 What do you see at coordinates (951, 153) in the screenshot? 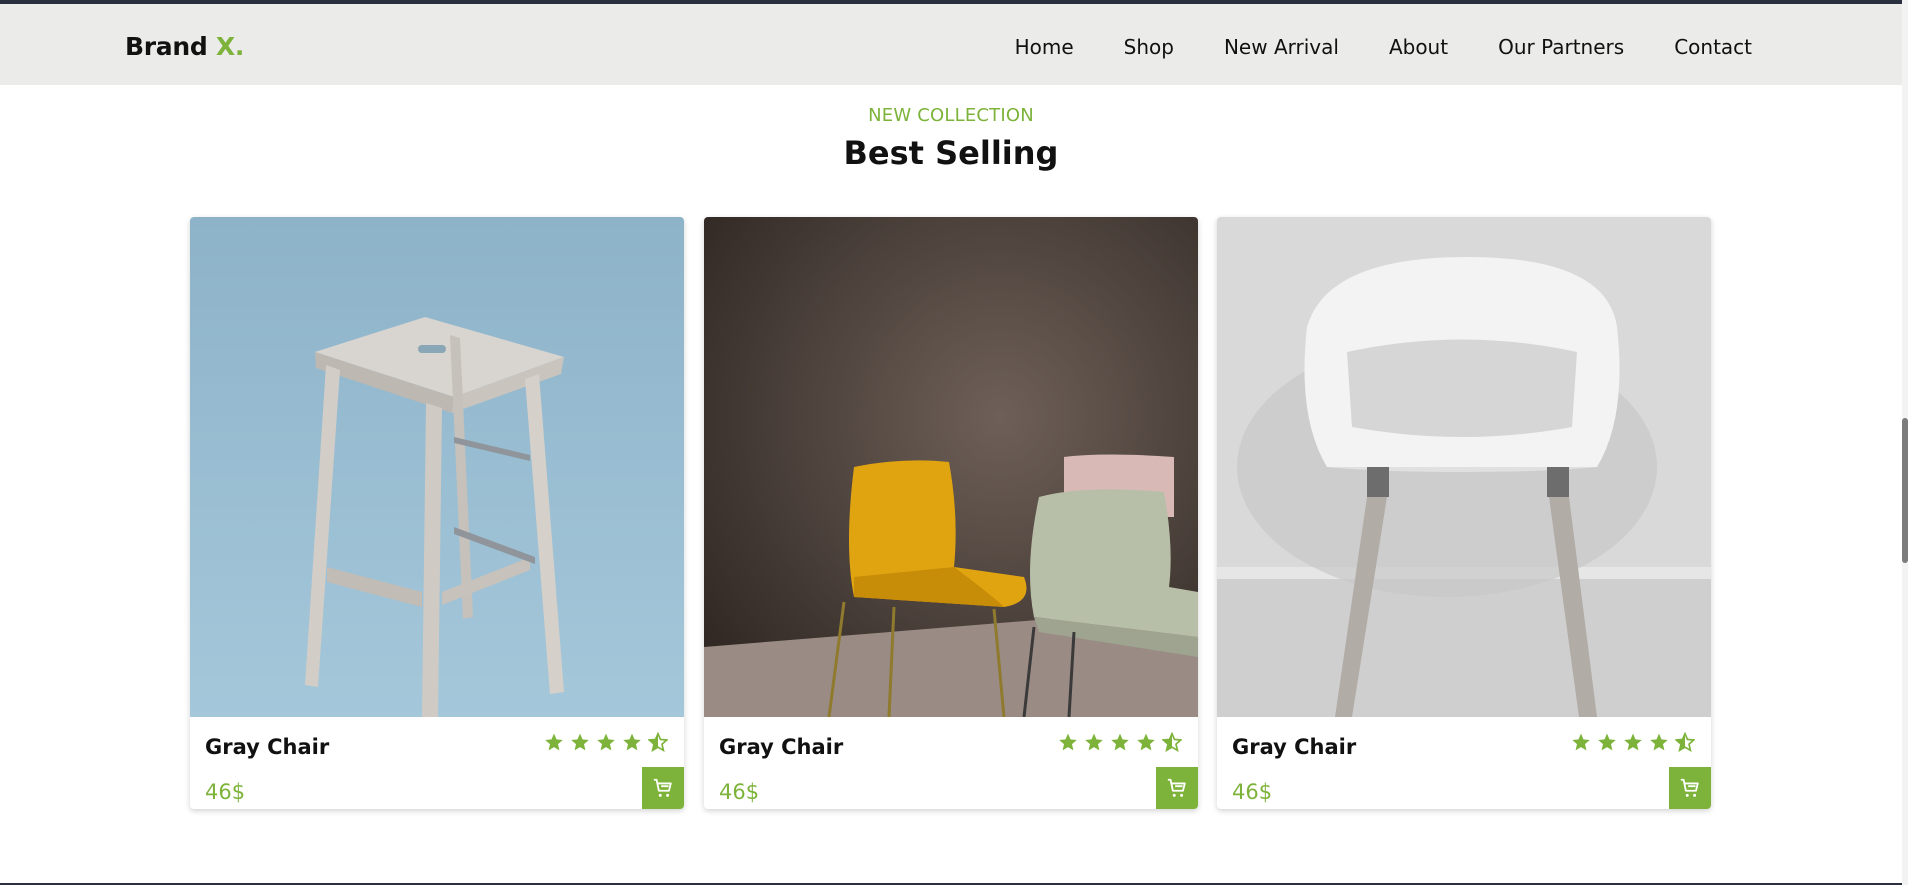
I see `section-title: Best Selling` at bounding box center [951, 153].